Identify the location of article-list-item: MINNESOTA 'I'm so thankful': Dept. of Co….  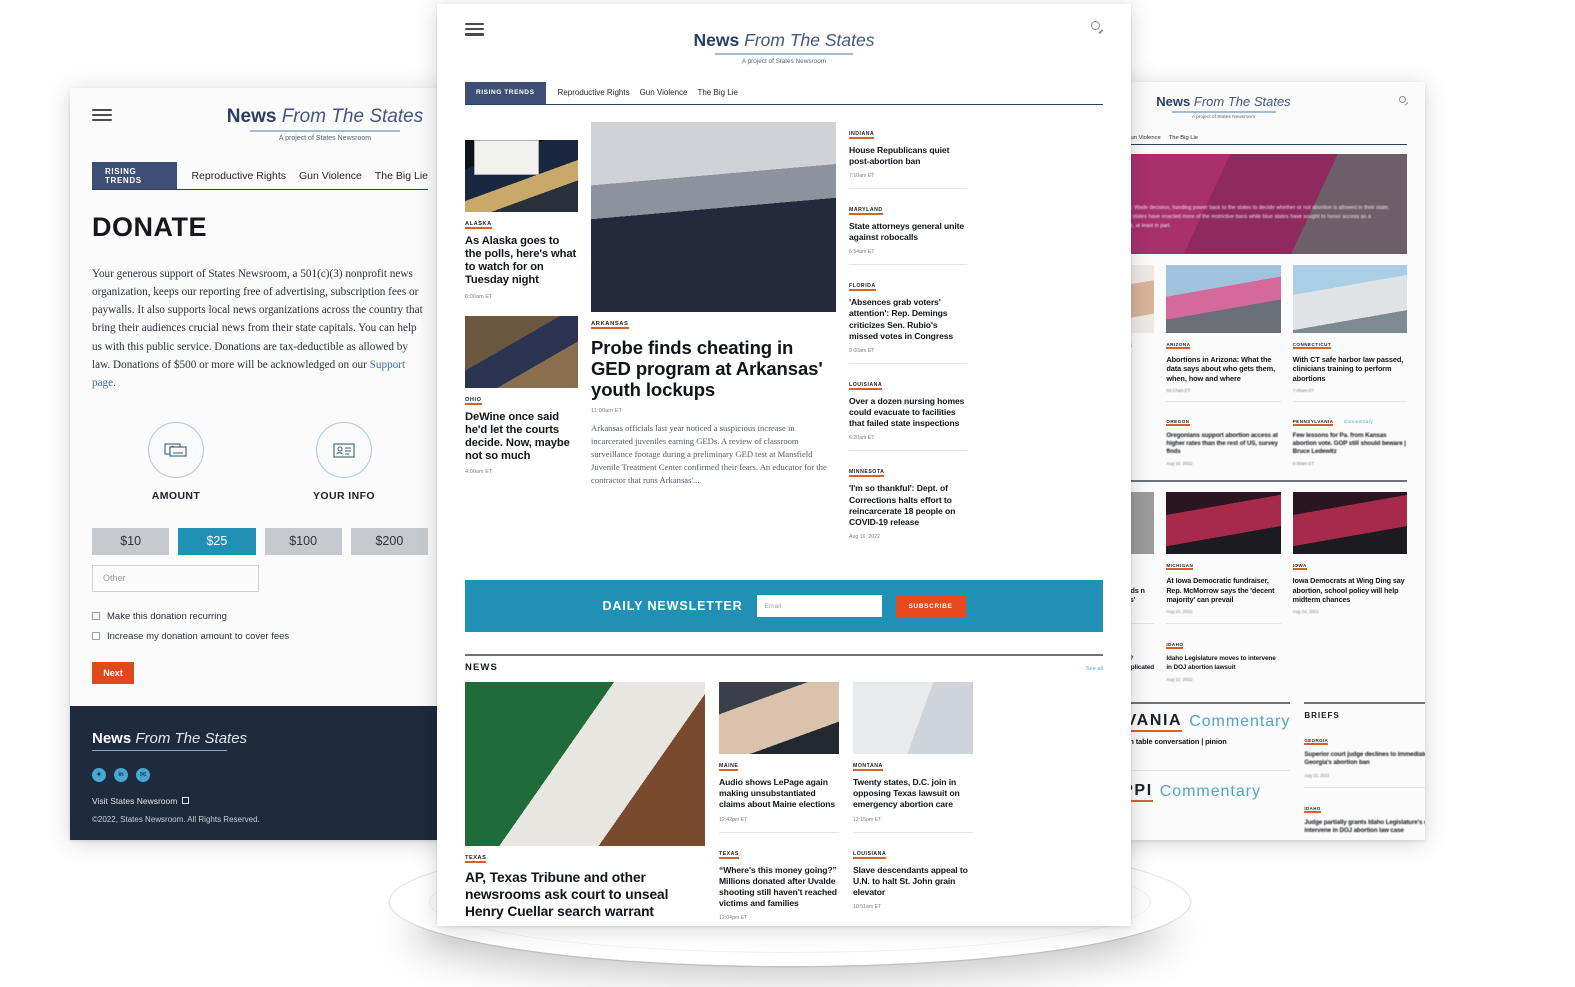
(908, 504).